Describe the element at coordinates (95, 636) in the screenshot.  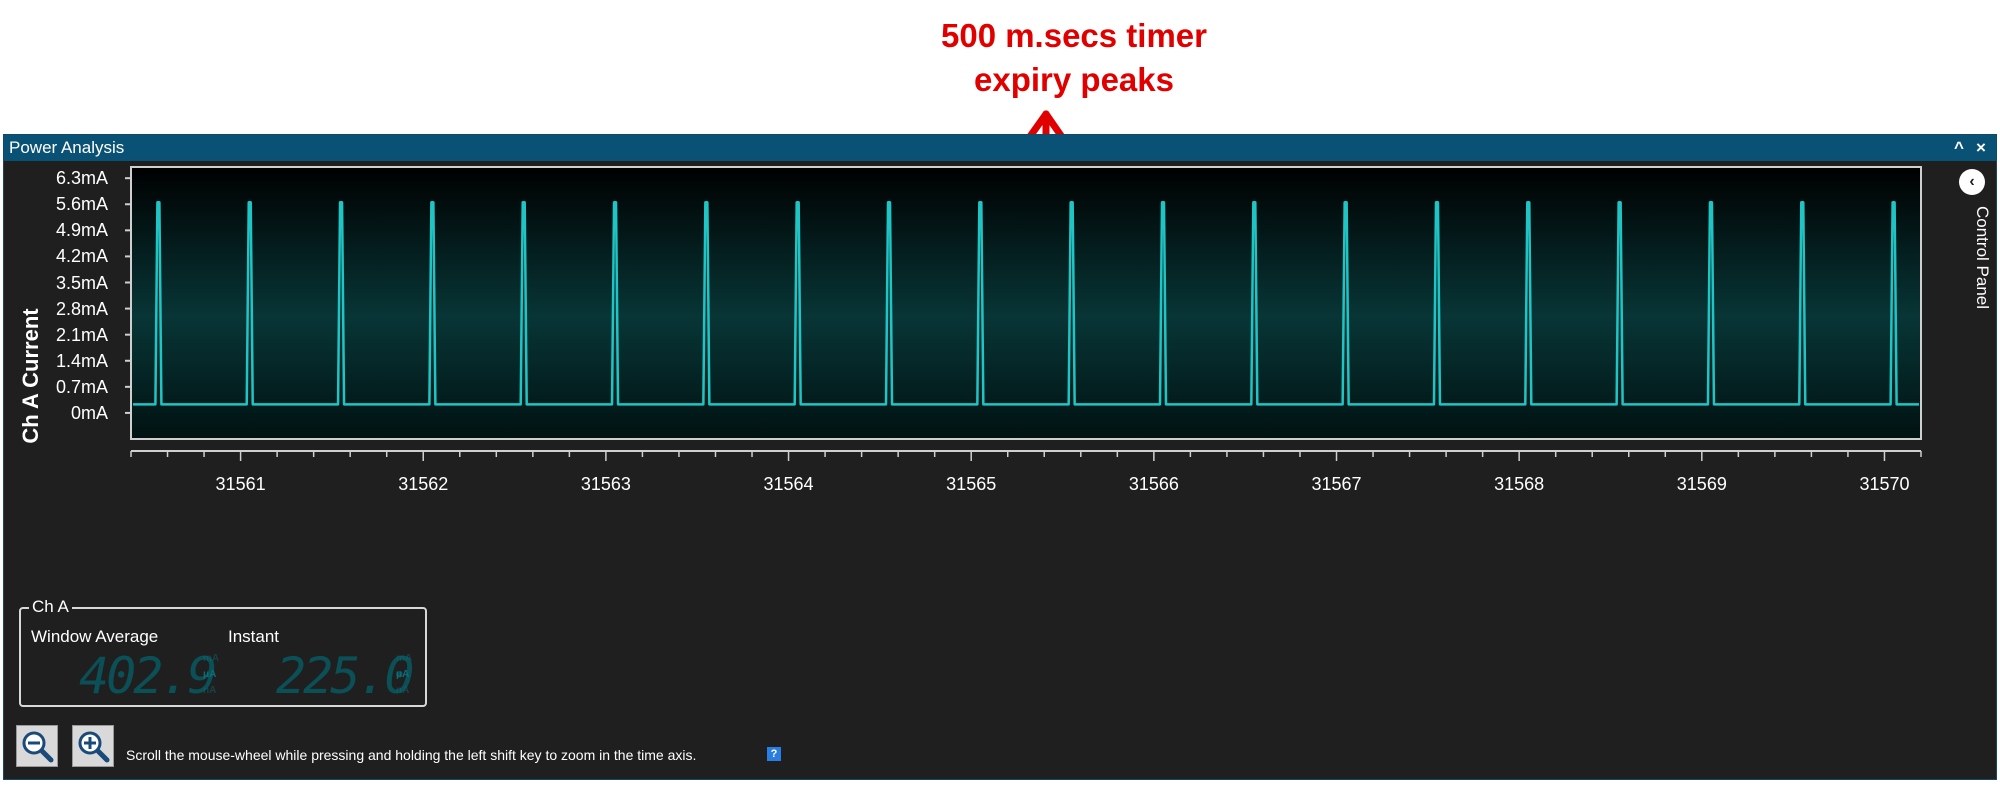
I see `window-average-label: Window Average` at that location.